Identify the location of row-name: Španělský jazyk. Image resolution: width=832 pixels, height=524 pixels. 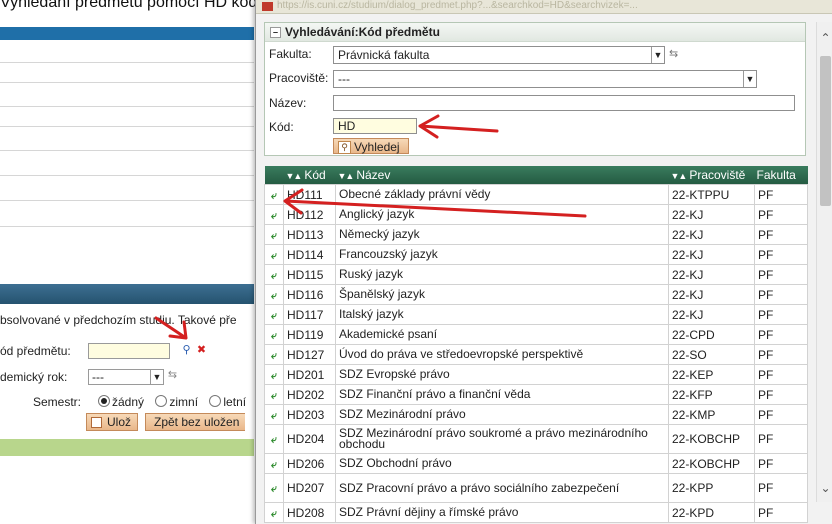
(502, 294).